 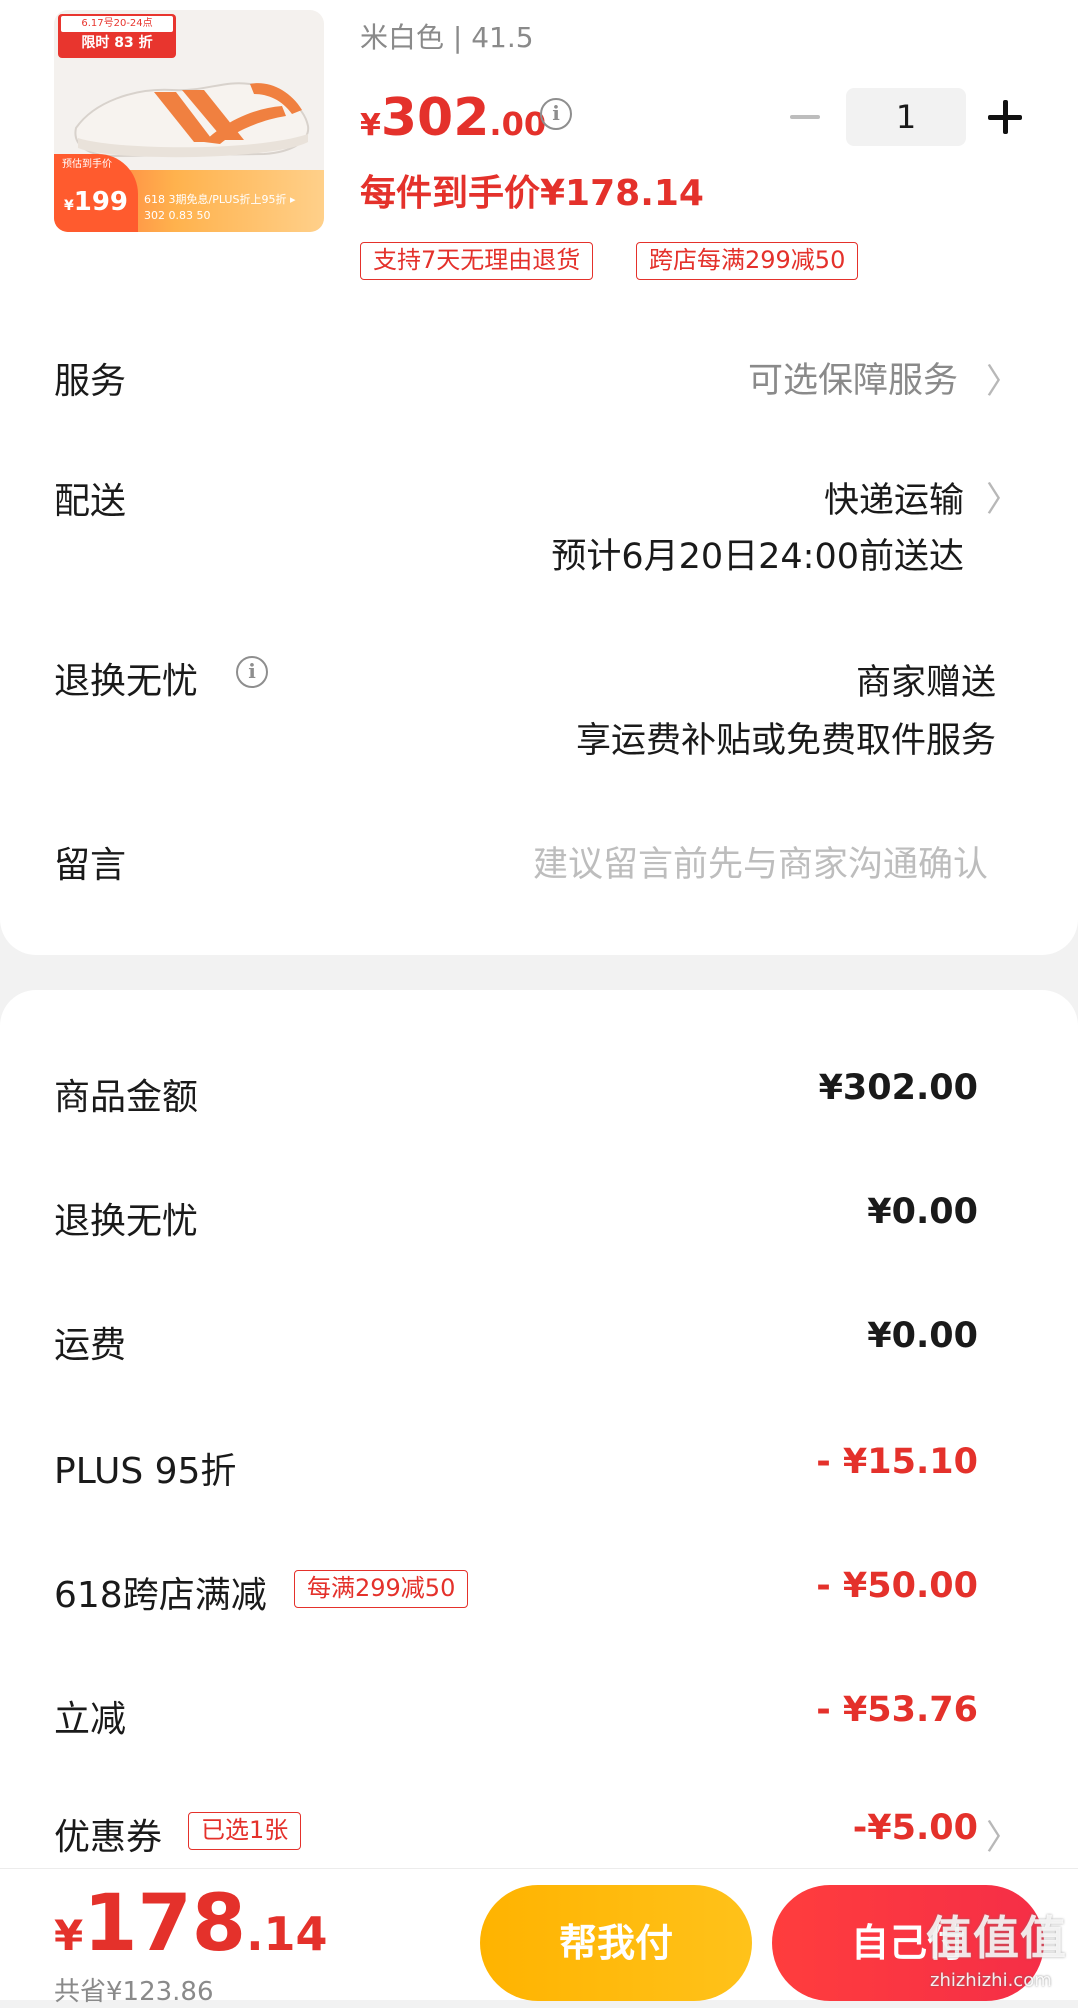 What do you see at coordinates (165, 1924) in the screenshot?
I see `total-int: 178` at bounding box center [165, 1924].